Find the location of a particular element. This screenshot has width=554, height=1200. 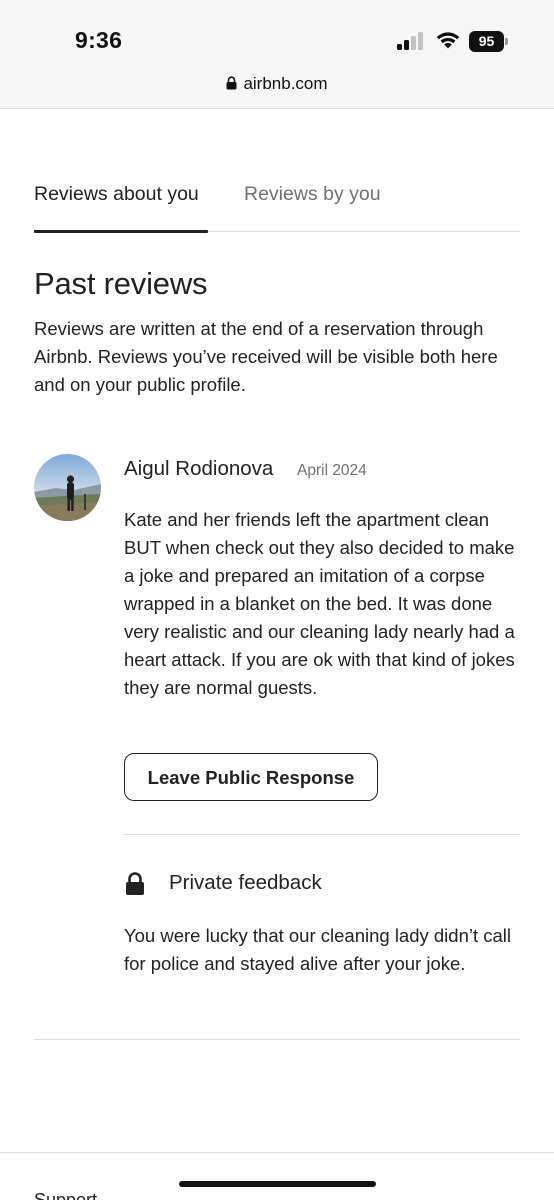

reviews-tabs: Reviews about you Reviews by you is located at coordinates (277, 207).